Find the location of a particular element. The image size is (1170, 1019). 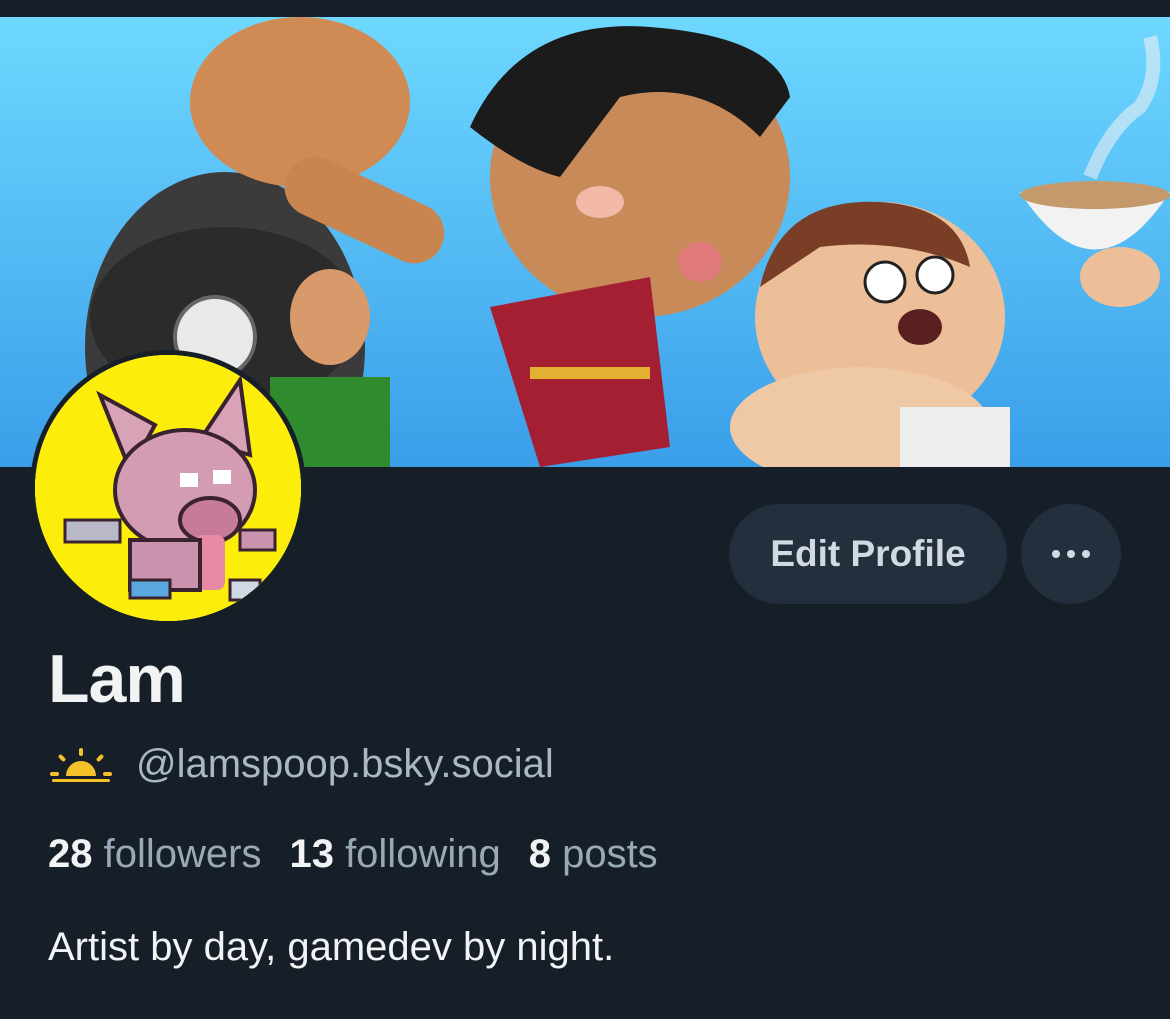

followers-count: 28 is located at coordinates (76, 854).